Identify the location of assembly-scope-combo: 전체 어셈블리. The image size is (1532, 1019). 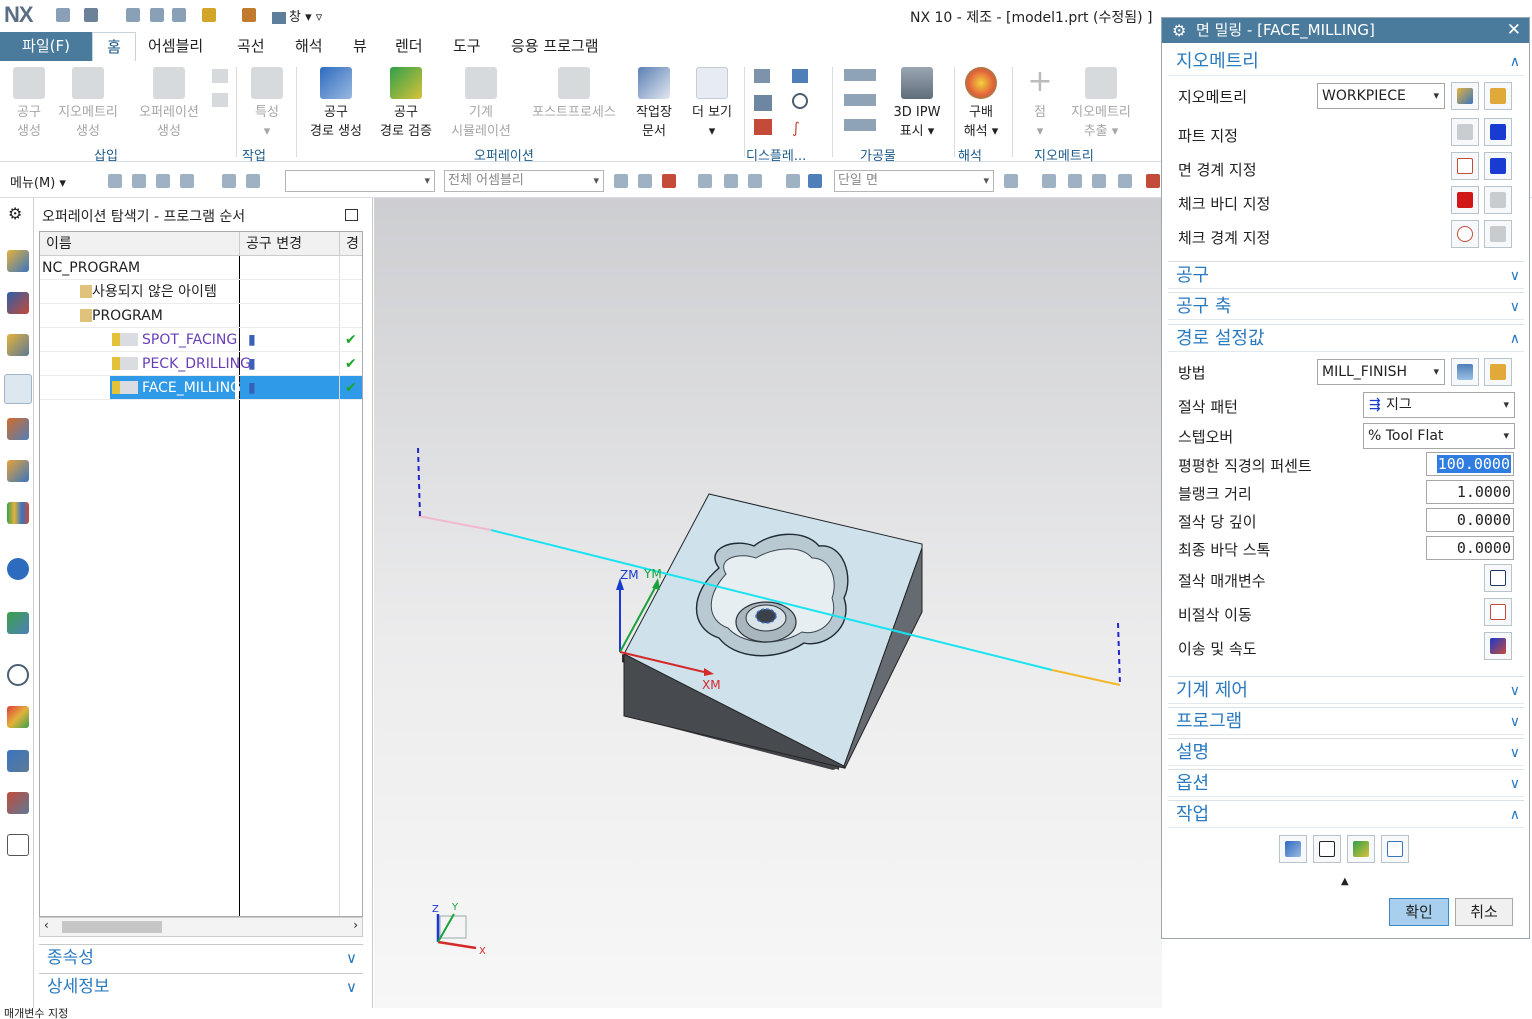
(524, 181).